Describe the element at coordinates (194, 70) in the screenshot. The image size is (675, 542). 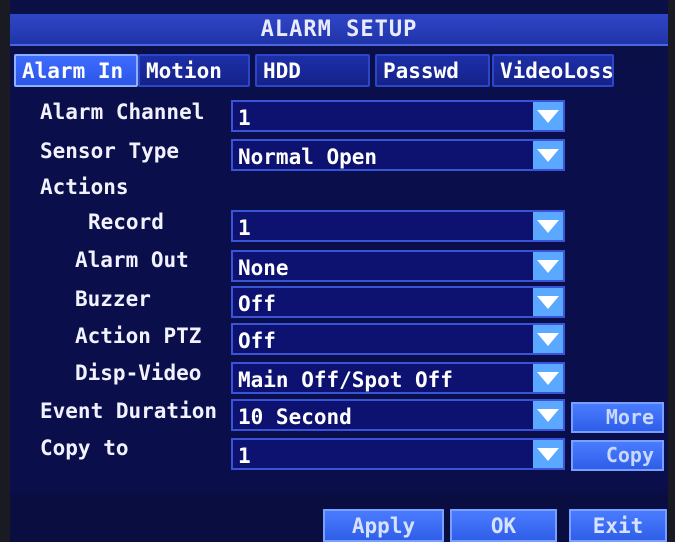
I see `tab-motion: Motion` at that location.